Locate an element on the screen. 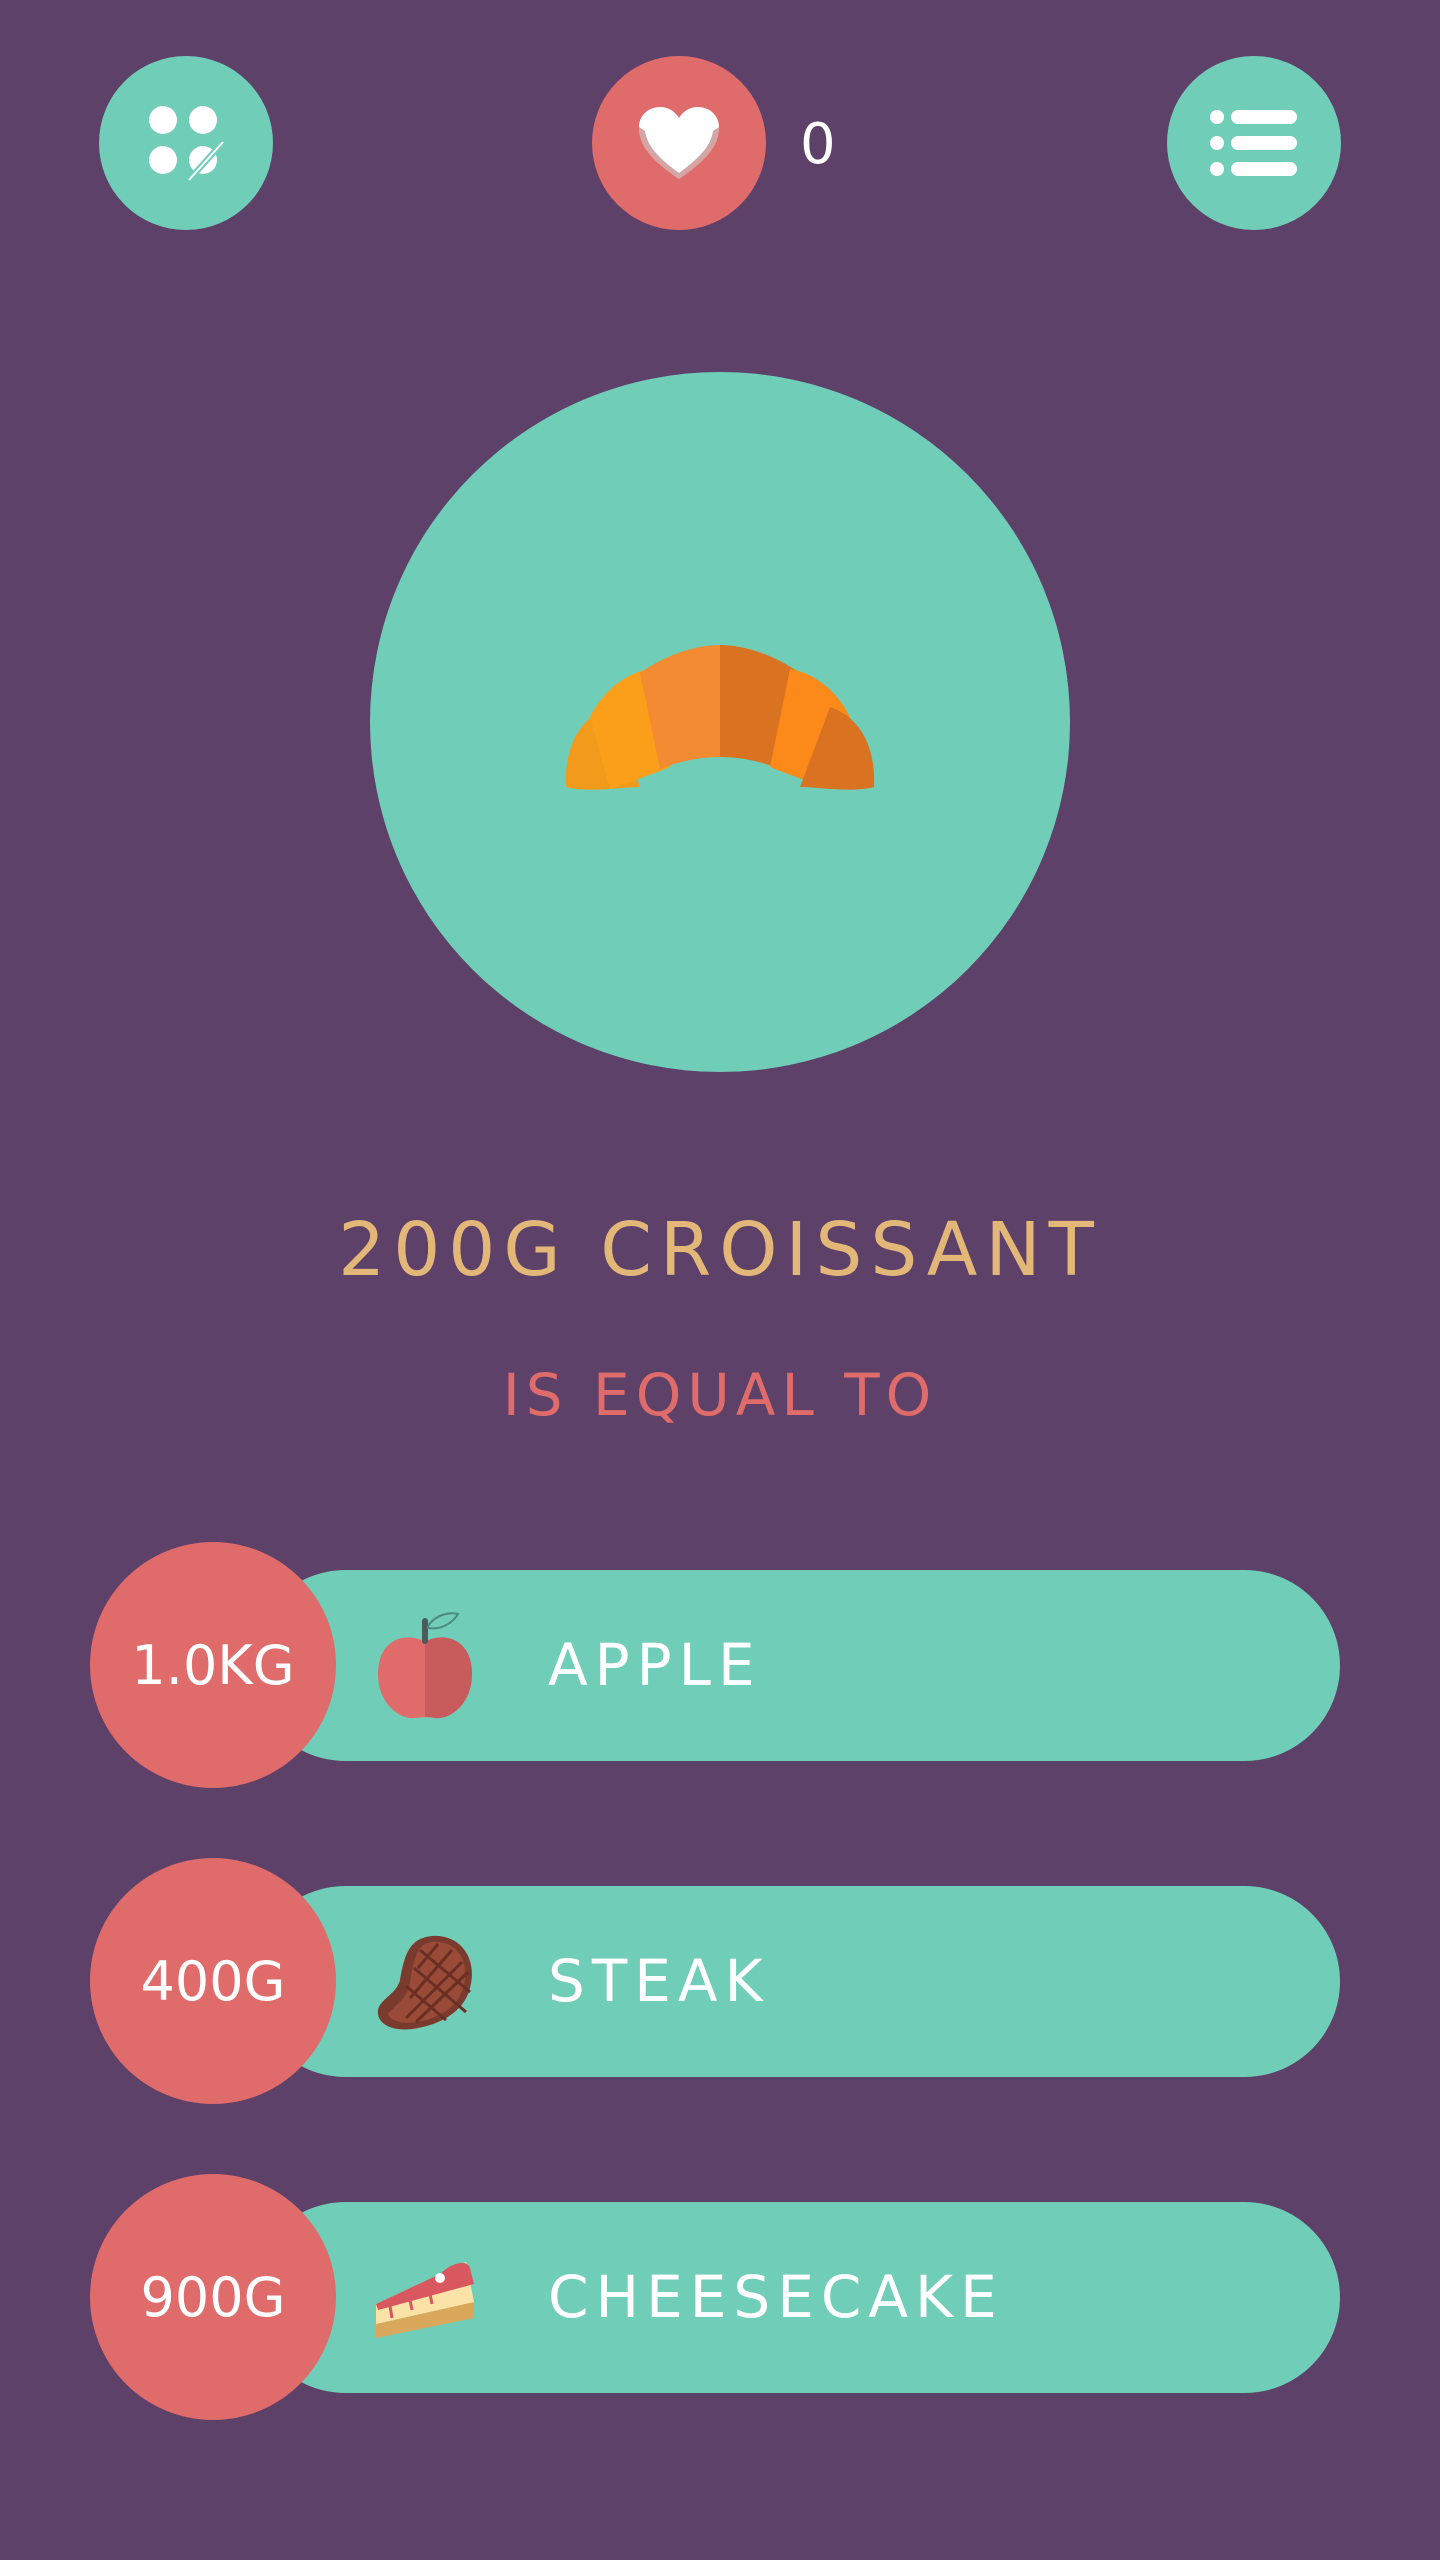 This screenshot has height=2560, width=1440. answer-option-apple: 1.0KG APPLE is located at coordinates (715, 1665).